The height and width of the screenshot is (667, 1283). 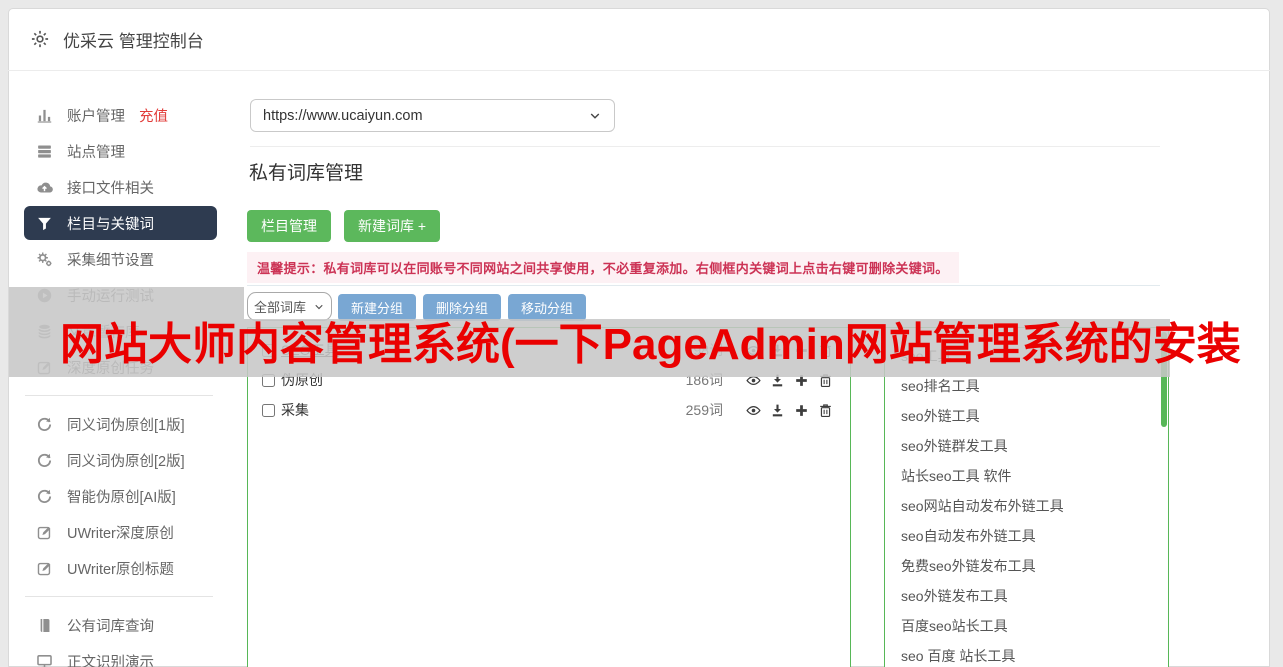 I want to click on library-name: 采集, so click(x=483, y=410).